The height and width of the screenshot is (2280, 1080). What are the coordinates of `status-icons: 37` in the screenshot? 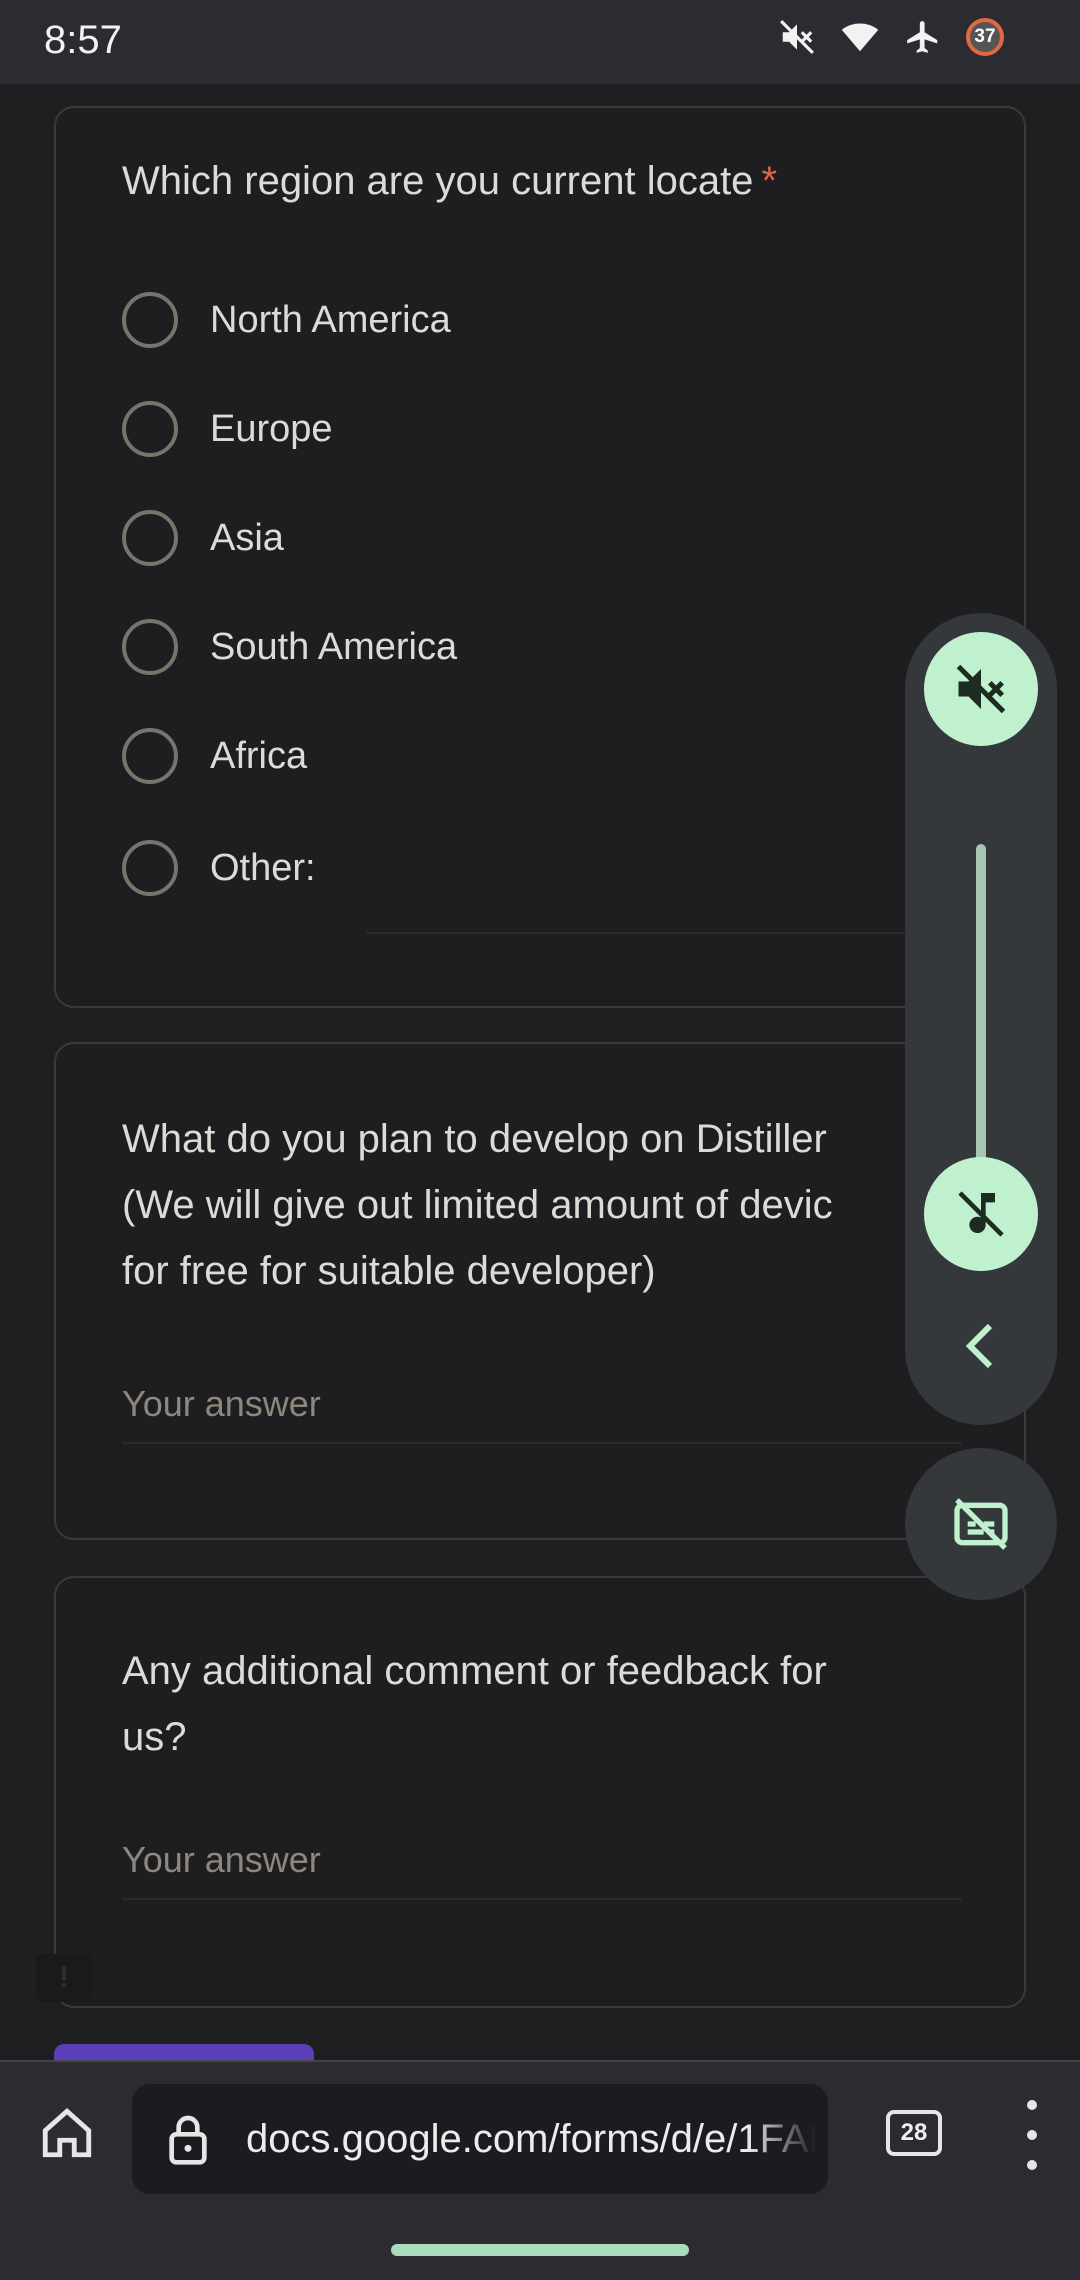 It's located at (891, 37).